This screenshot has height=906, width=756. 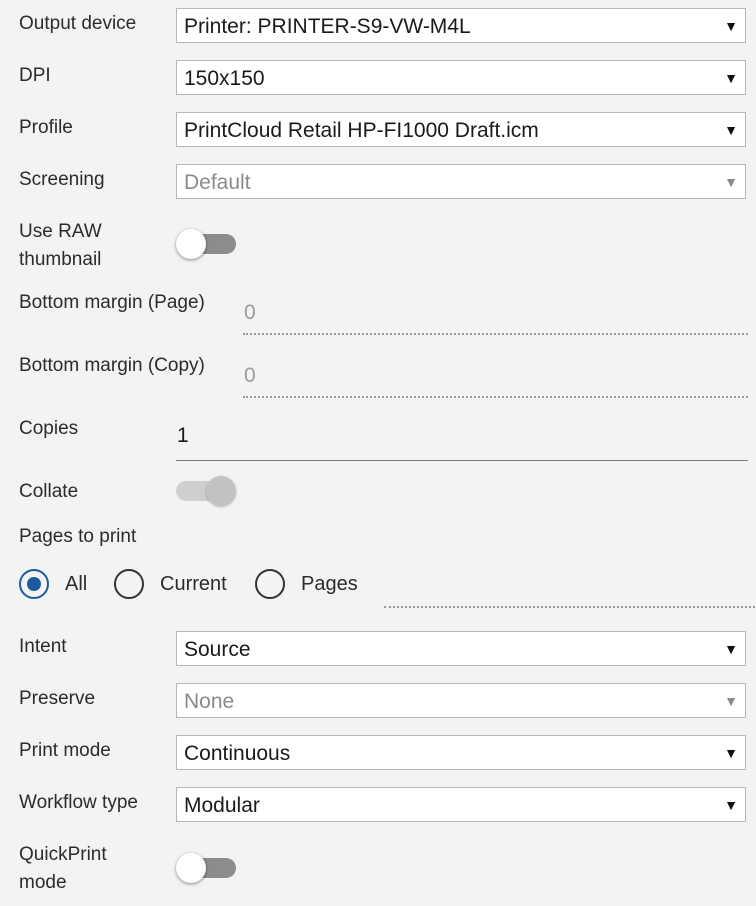 What do you see at coordinates (57, 698) in the screenshot?
I see `preserve-label: Preserve` at bounding box center [57, 698].